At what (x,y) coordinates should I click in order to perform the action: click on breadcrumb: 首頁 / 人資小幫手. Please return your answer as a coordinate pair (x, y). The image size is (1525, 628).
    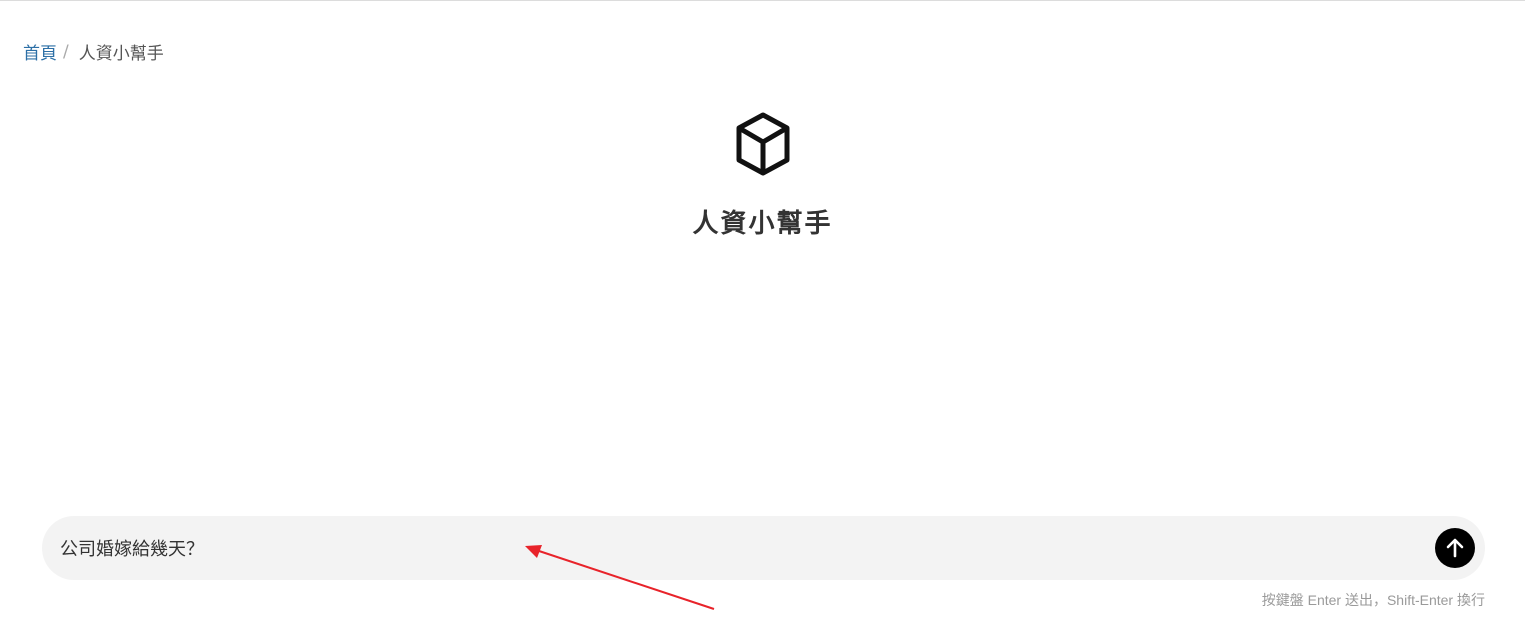
    Looking at the image, I should click on (93, 52).